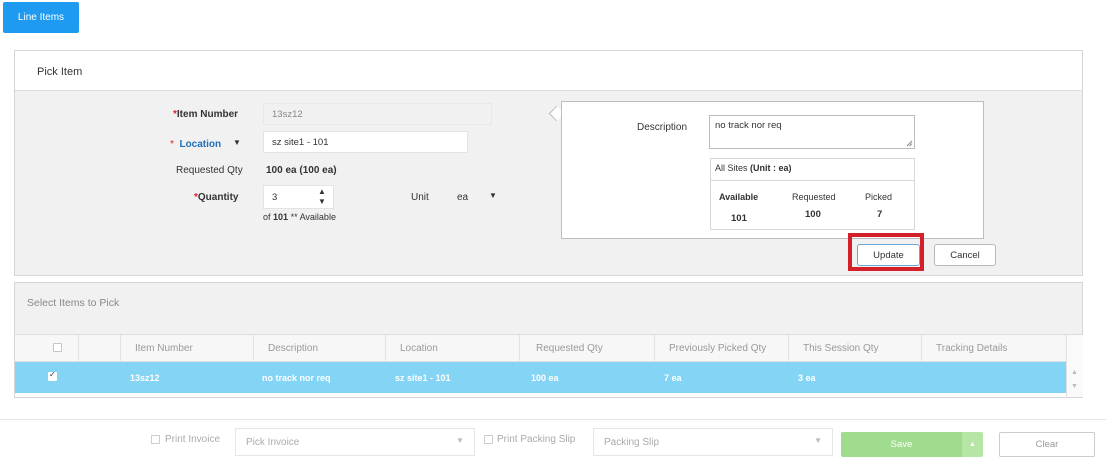  I want to click on cell-this-session-qty: 3 ea, so click(807, 377).